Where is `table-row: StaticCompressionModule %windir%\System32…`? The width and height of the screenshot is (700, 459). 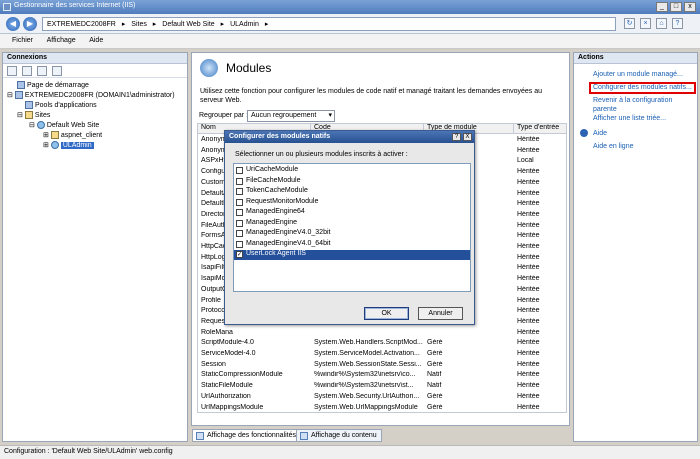
table-row: StaticCompressionModule %windir%\System32… is located at coordinates (382, 376).